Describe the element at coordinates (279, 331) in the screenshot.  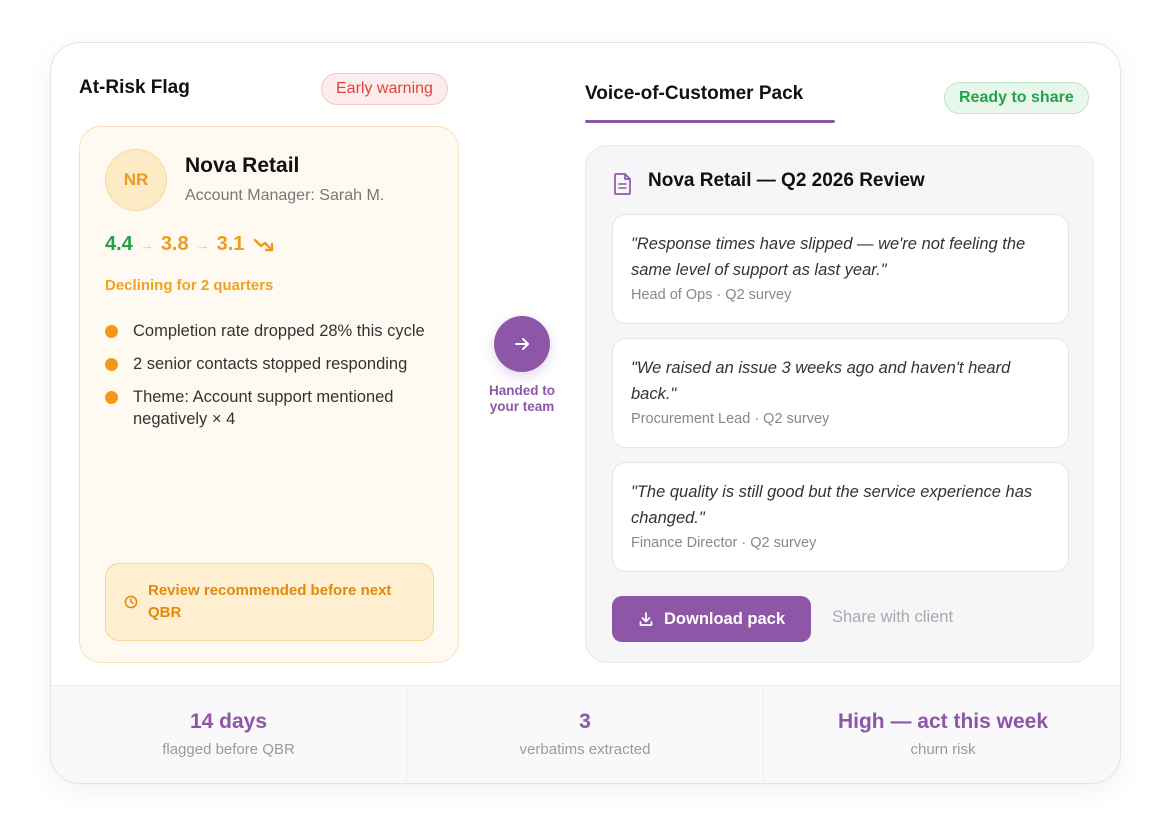
I see `risk-signal-text: Completion rate dropped 28% this cycle` at that location.